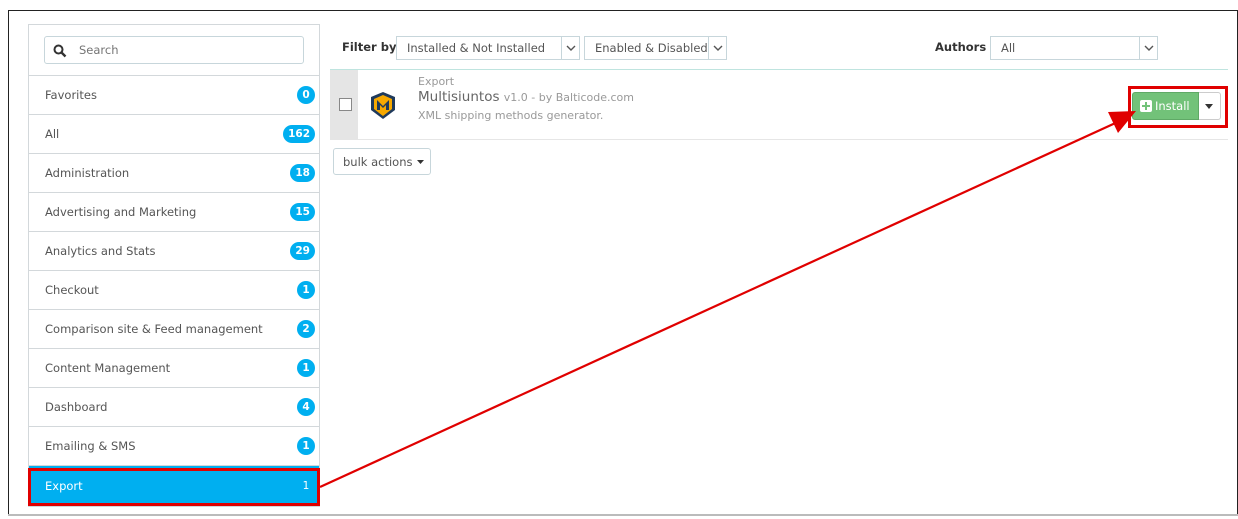 The width and height of the screenshot is (1238, 519). Describe the element at coordinates (369, 47) in the screenshot. I see `filter-by-label: Filter by` at that location.